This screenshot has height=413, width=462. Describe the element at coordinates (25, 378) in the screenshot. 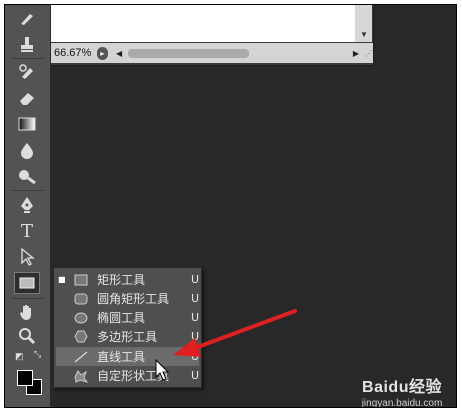

I see `foreground-color-swatch` at that location.